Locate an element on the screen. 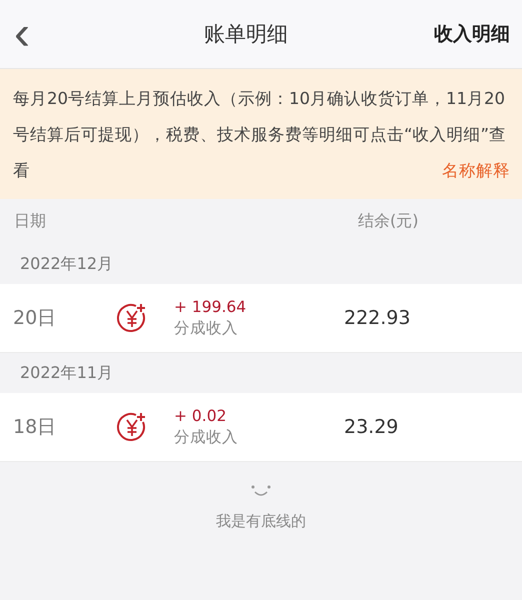 The width and height of the screenshot is (522, 600). income-details-button: 收入明细 is located at coordinates (472, 34).